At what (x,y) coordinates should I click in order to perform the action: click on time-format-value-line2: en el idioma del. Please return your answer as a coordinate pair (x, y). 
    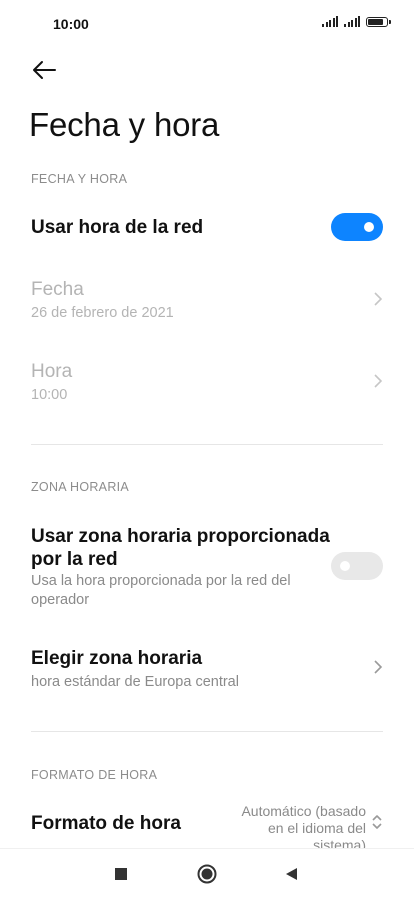
    Looking at the image, I should click on (316, 828).